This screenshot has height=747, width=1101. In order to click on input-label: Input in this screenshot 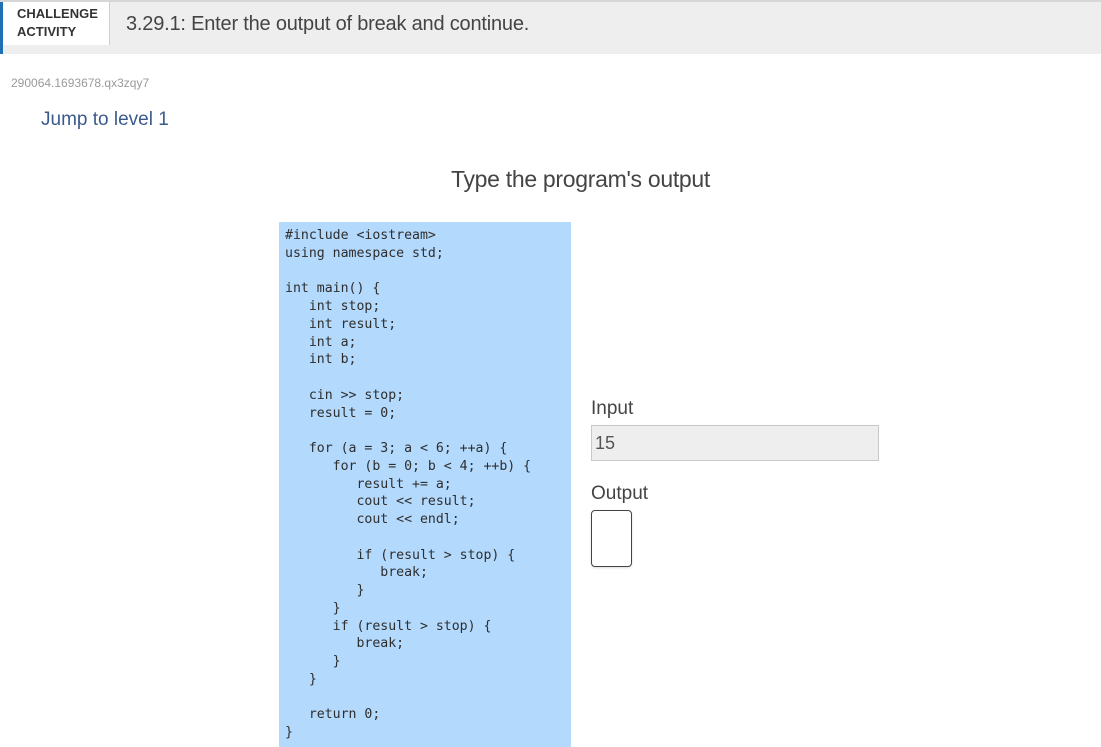, I will do `click(612, 408)`.